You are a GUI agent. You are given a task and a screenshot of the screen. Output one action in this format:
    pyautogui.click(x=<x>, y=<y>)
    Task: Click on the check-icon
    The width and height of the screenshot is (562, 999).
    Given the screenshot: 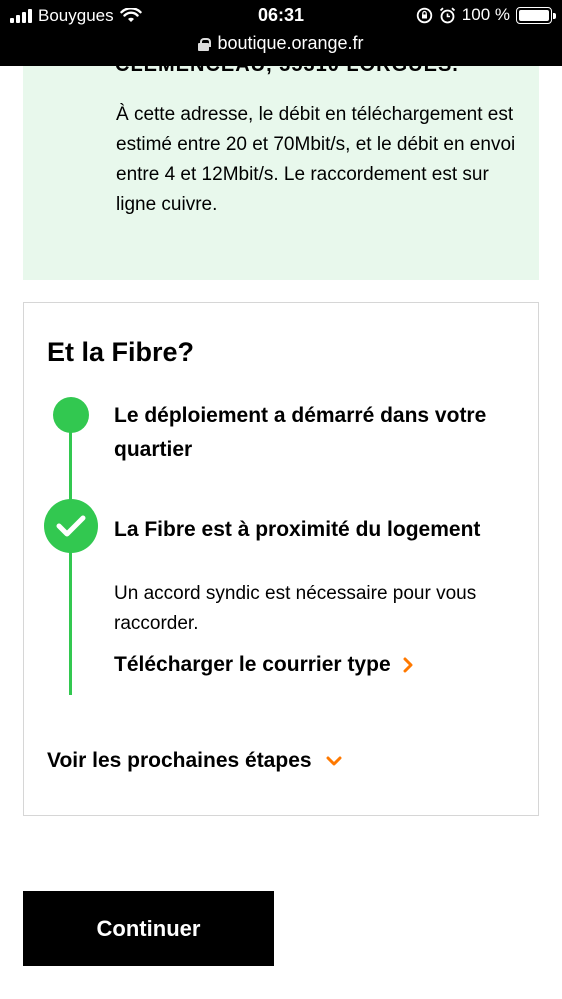 What is the action you would take?
    pyautogui.click(x=71, y=526)
    